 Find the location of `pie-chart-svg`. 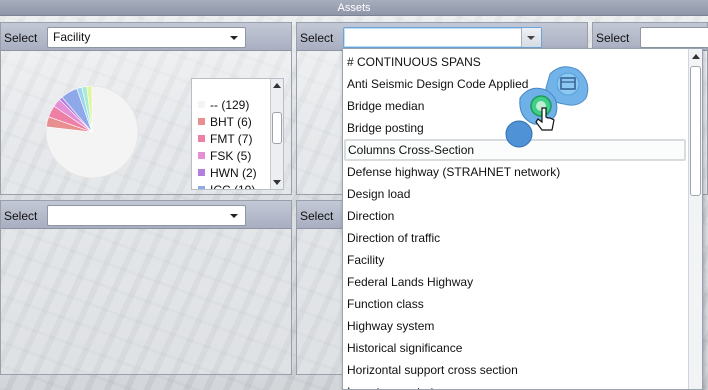

pie-chart-svg is located at coordinates (92, 132).